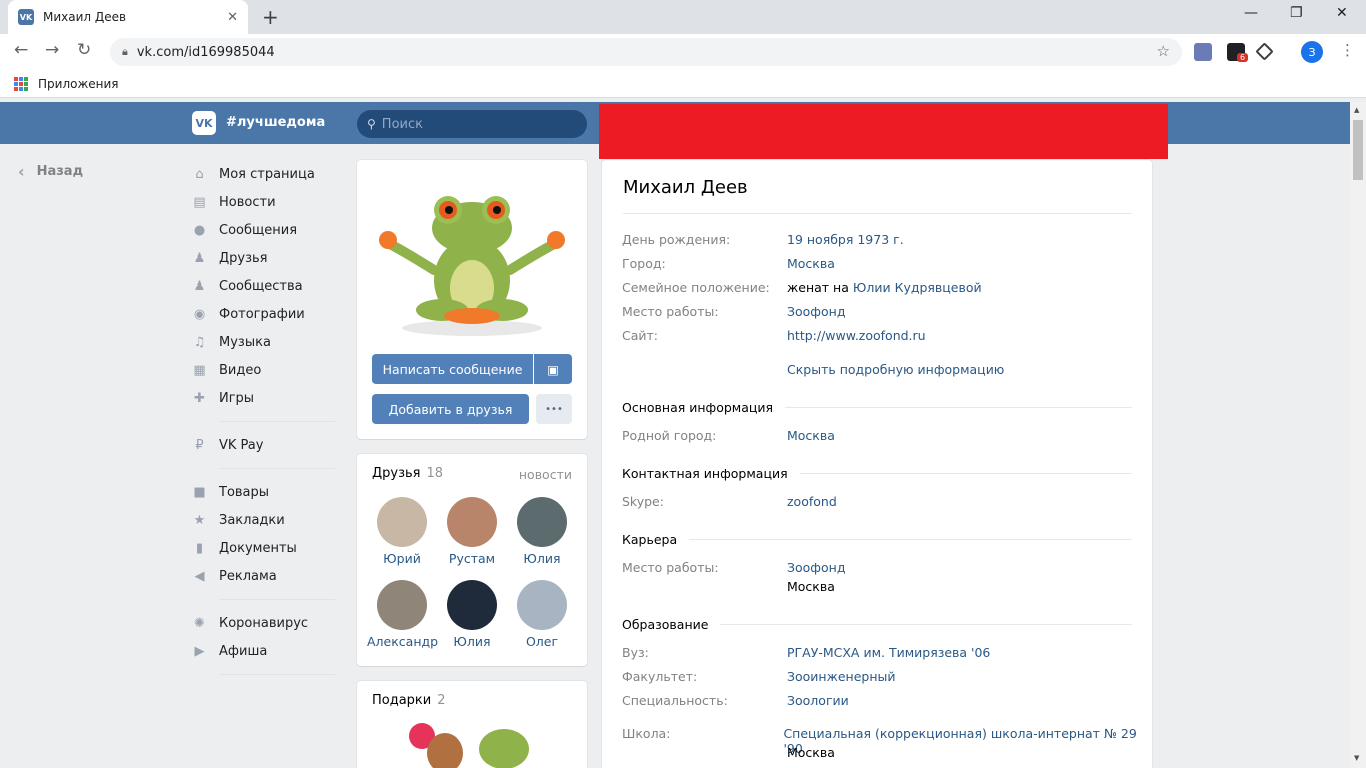  I want to click on nav-item-music: ♫ Музыка, so click(263, 342).